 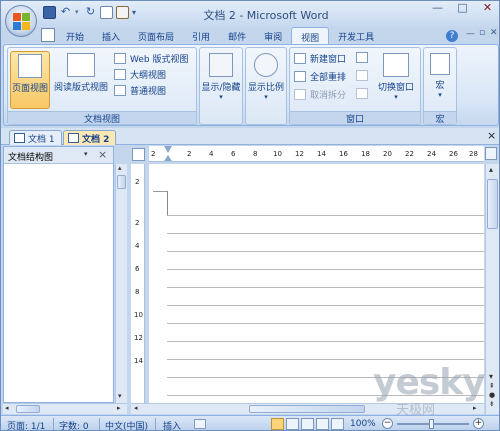 I want to click on page-count: 页面: 1/1, so click(x=26, y=424).